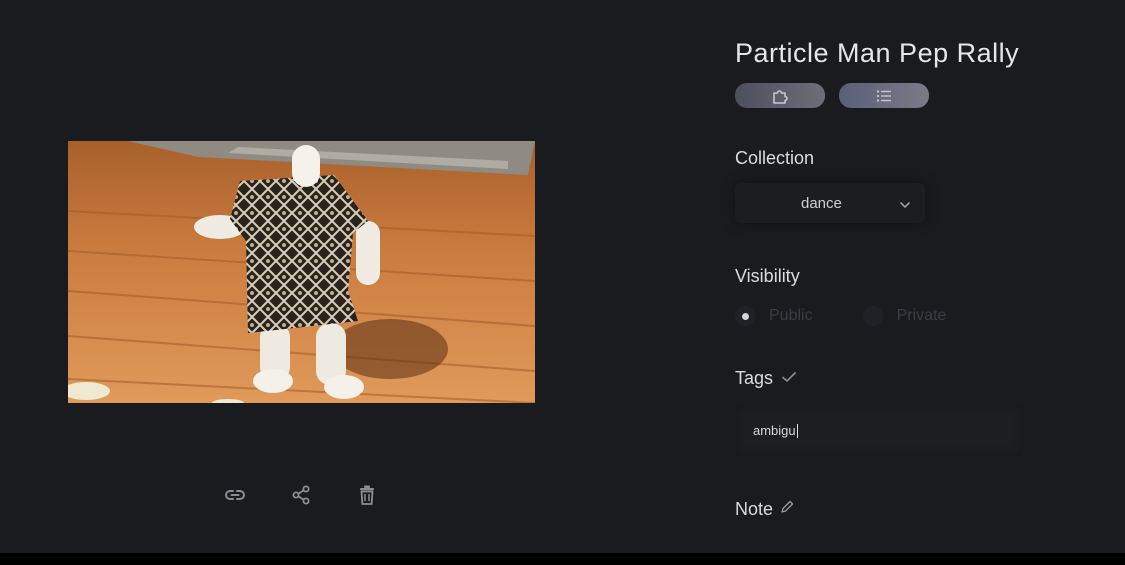 The image size is (1125, 565). What do you see at coordinates (767, 276) in the screenshot?
I see `visibility-label: Visibility` at bounding box center [767, 276].